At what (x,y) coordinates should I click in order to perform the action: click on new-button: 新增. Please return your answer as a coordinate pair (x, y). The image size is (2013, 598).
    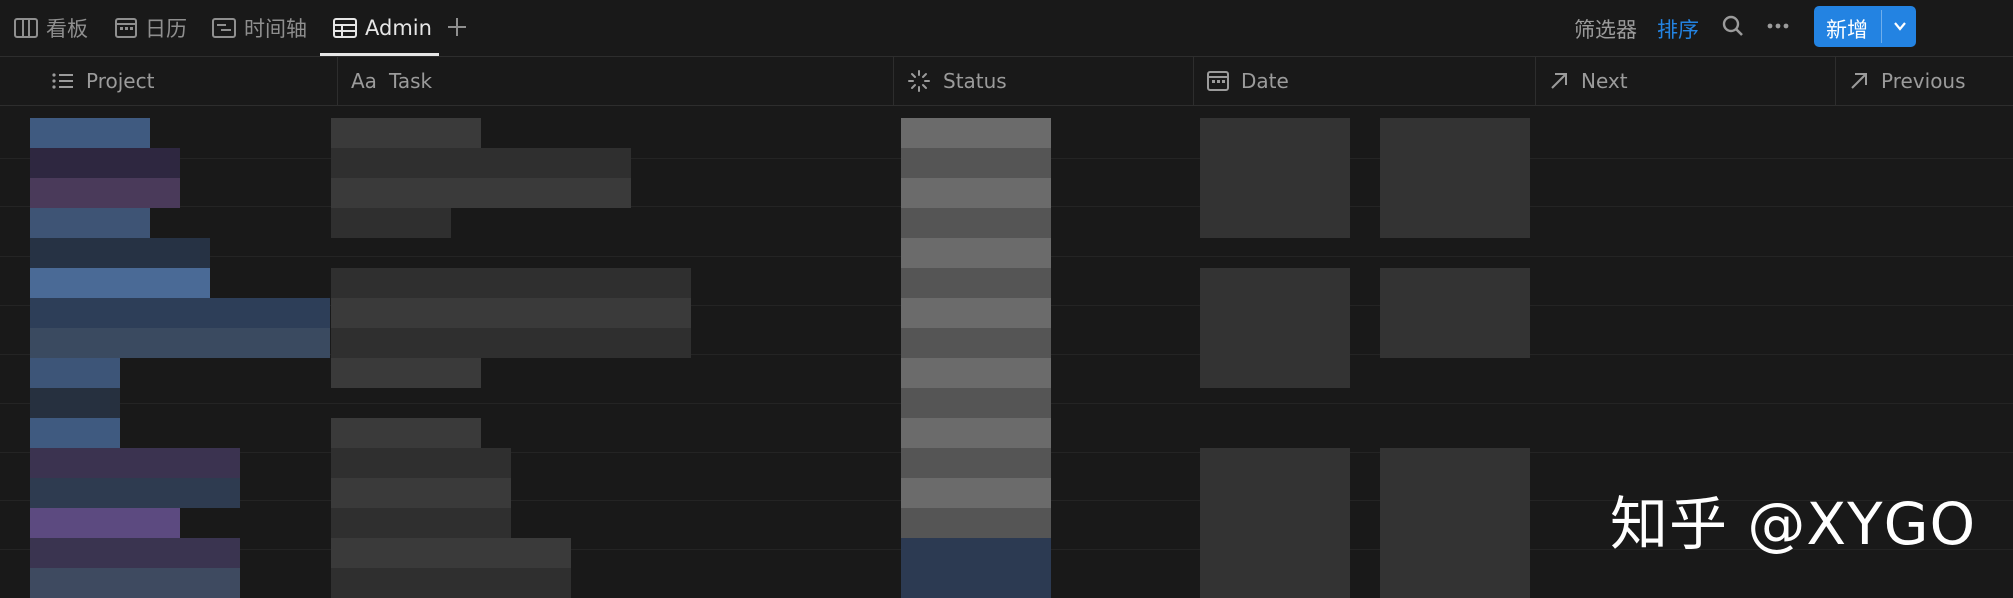
    Looking at the image, I should click on (1865, 26).